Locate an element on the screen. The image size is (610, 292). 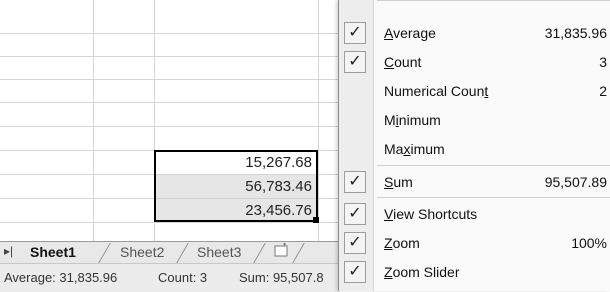
fill-handle is located at coordinates (316, 220).